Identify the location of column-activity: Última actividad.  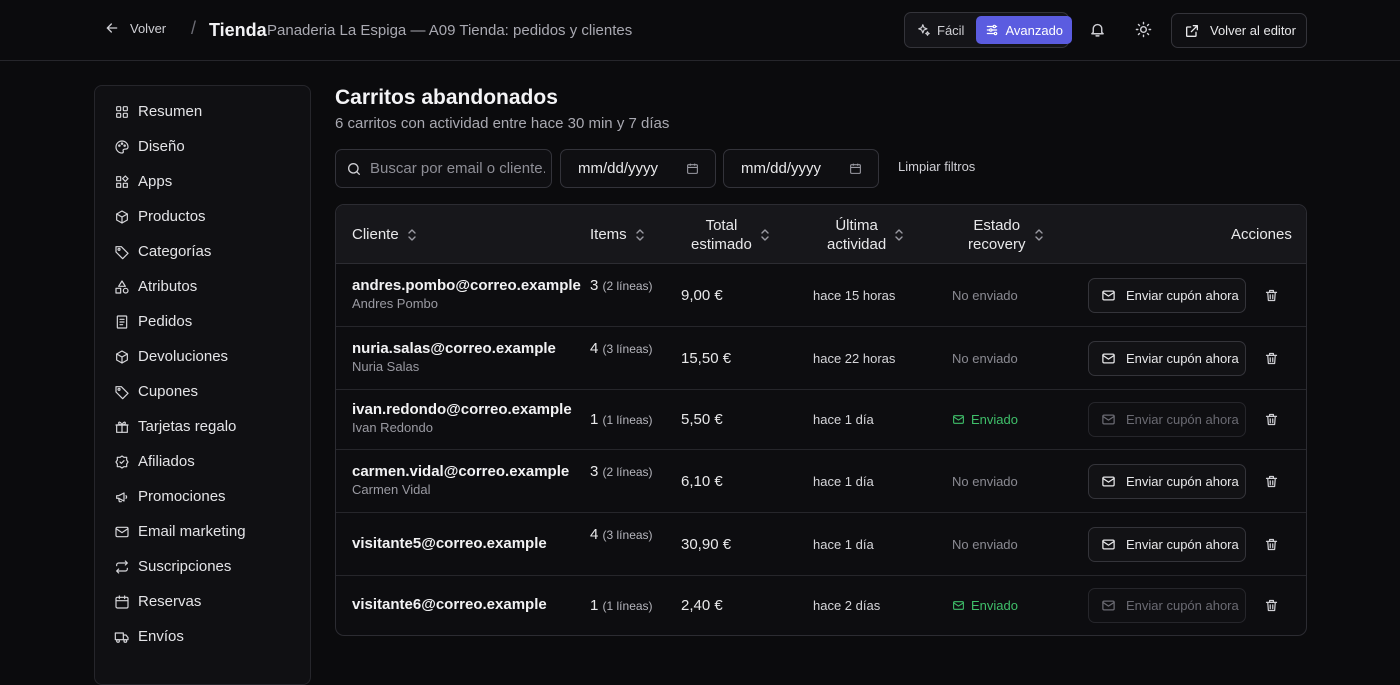
(865, 234).